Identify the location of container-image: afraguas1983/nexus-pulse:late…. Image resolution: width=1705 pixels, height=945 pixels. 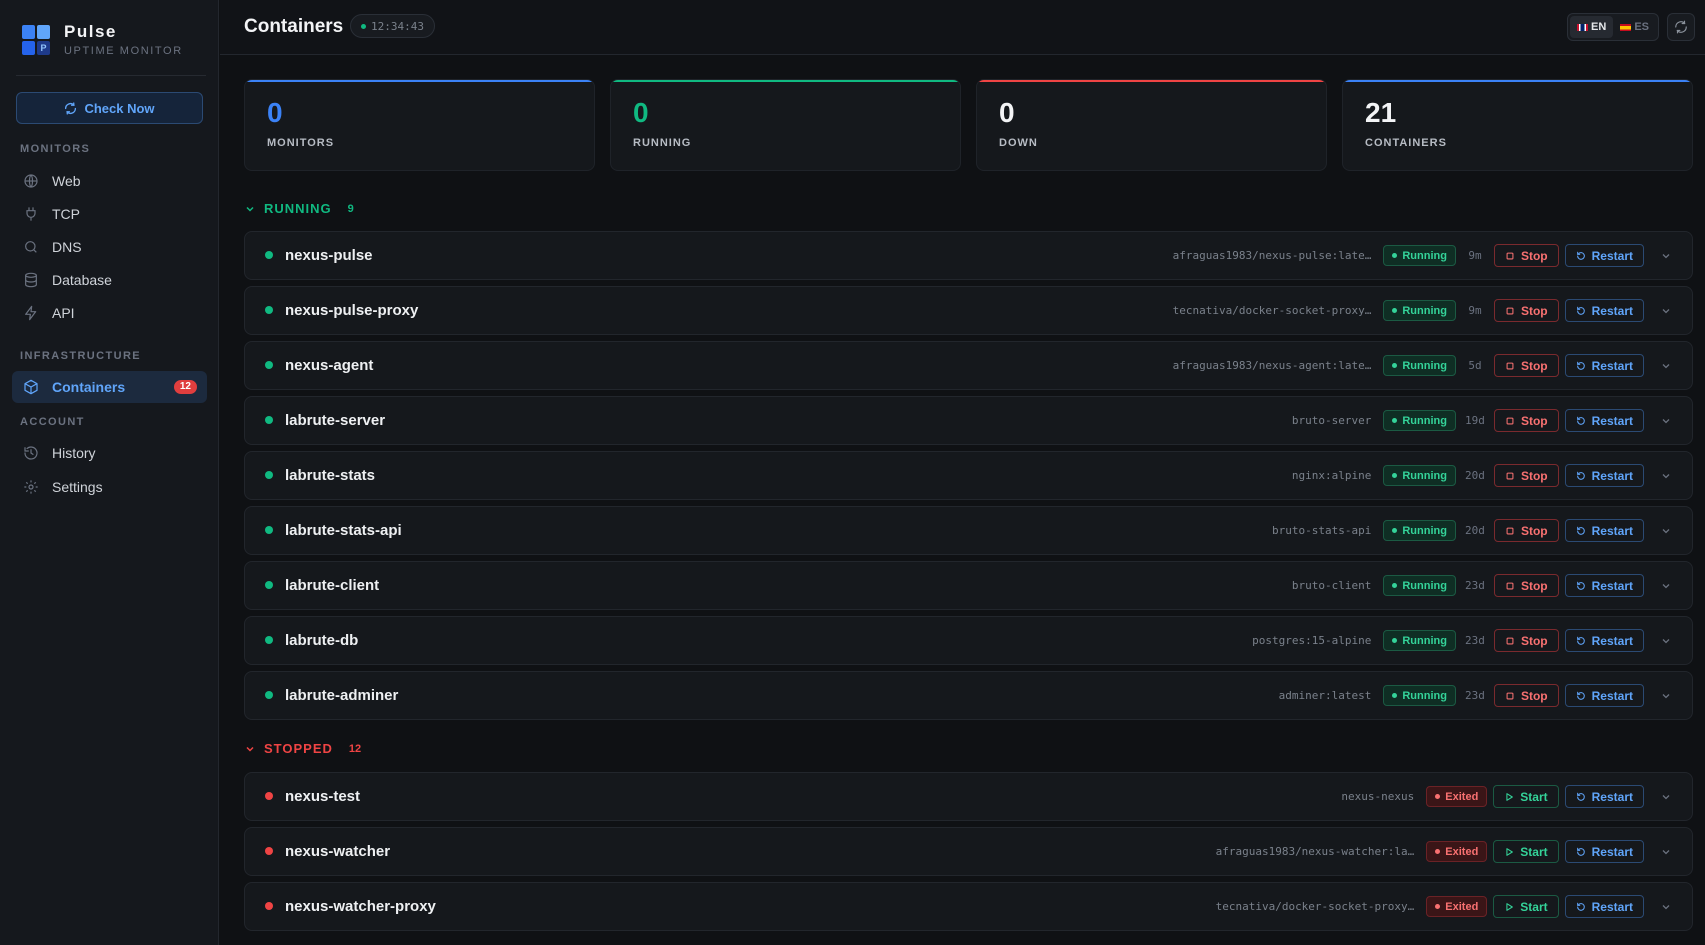
(1272, 255).